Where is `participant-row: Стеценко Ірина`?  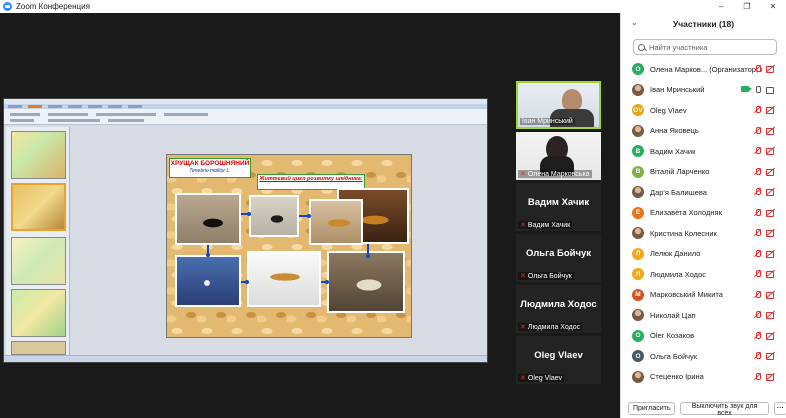
participant-row: Стеценко Ірина is located at coordinates (703, 377).